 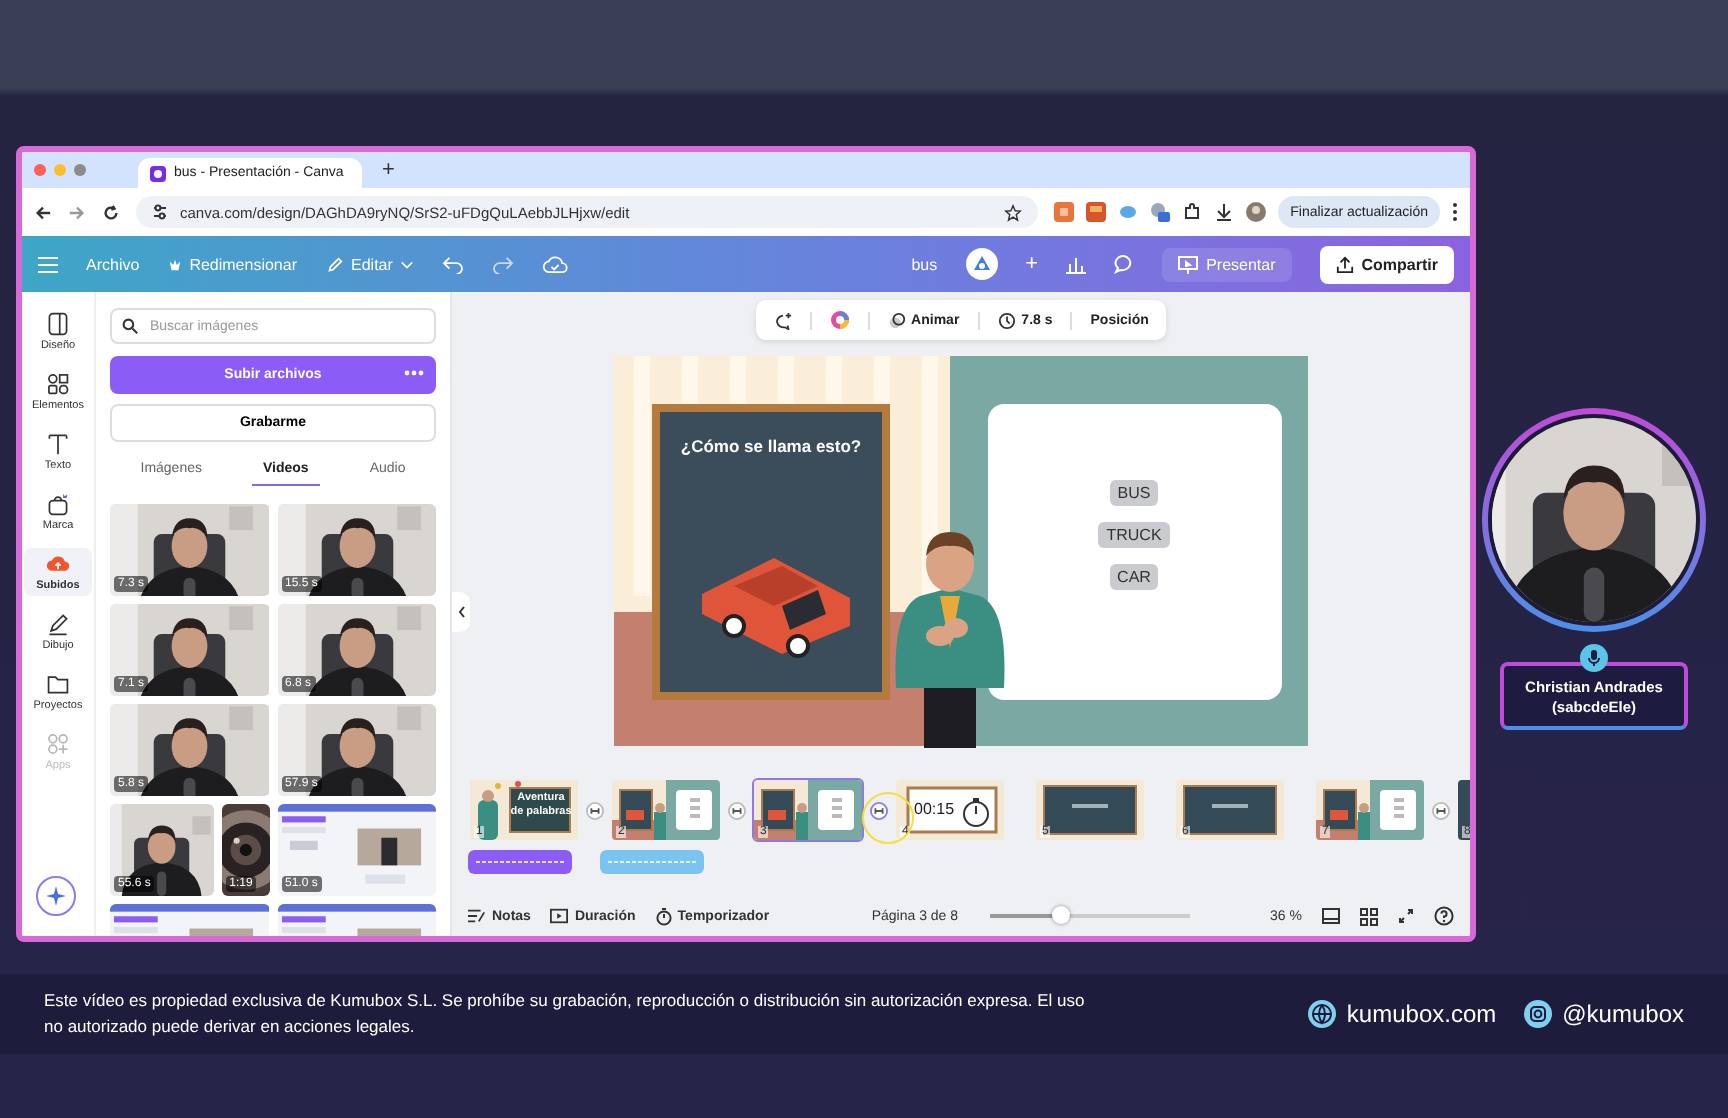 What do you see at coordinates (130, 326) in the screenshot?
I see `search-icon` at bounding box center [130, 326].